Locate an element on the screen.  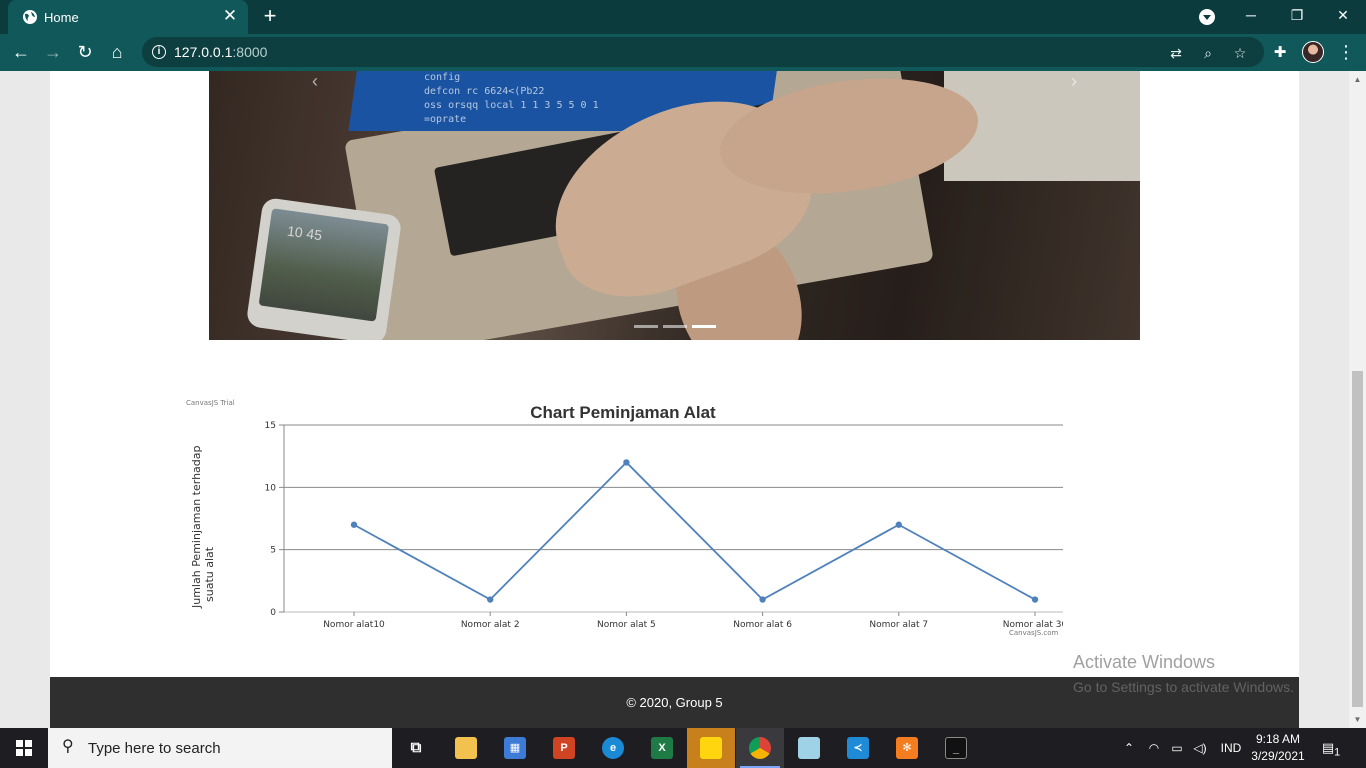
file-explorer-button is located at coordinates (466, 748).